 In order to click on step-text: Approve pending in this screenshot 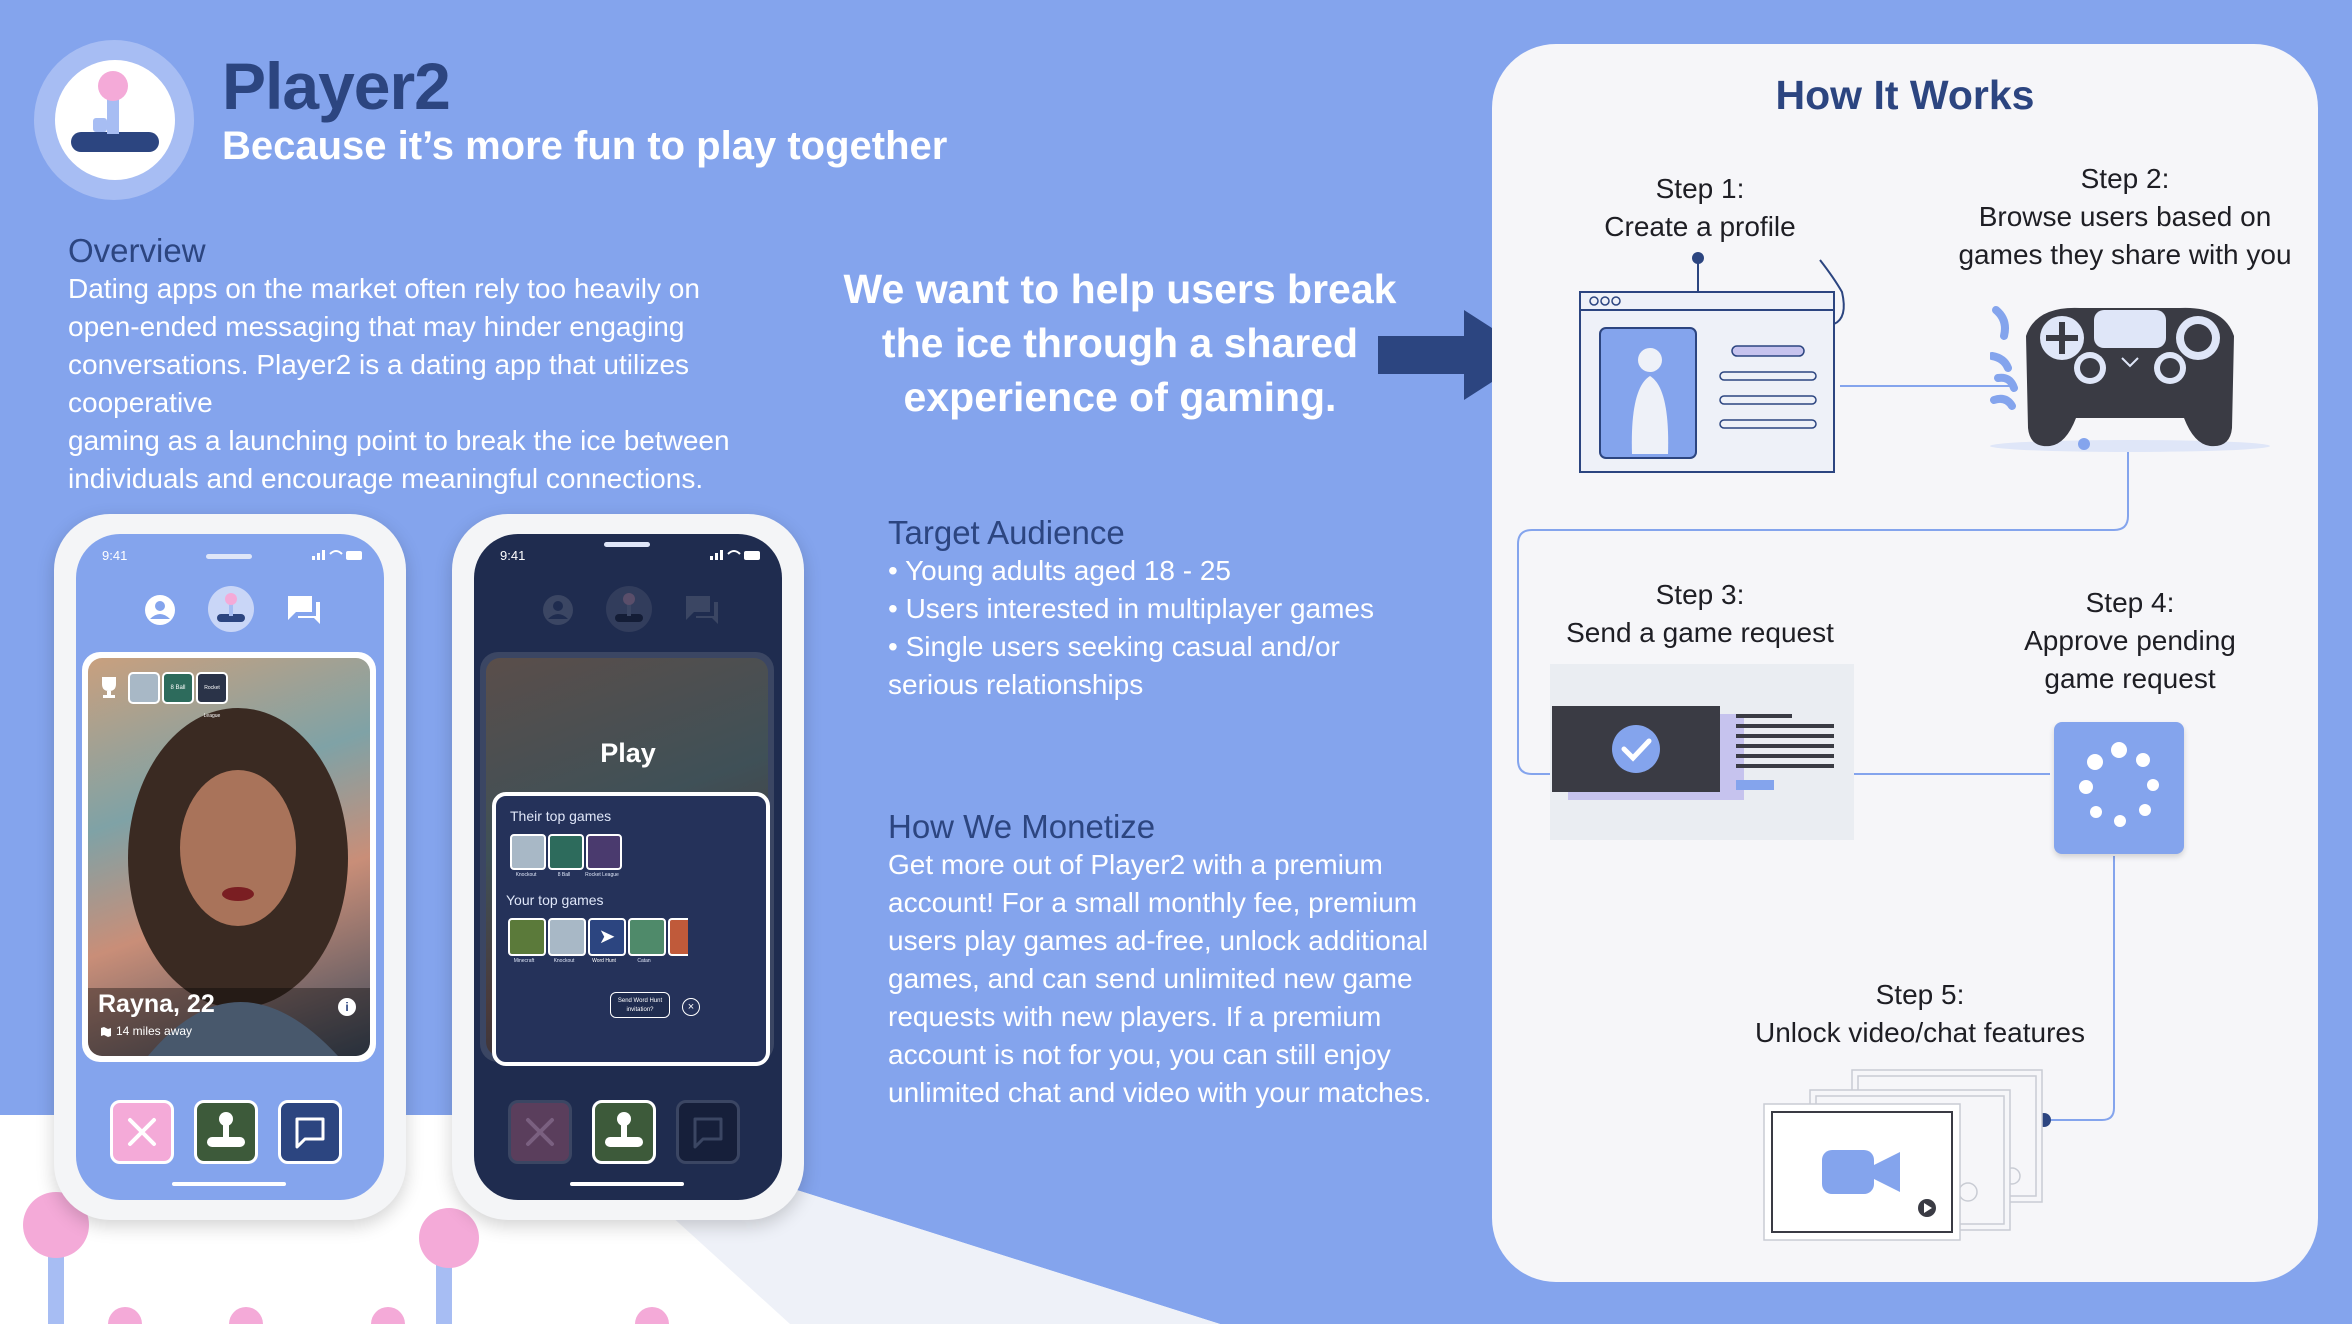, I will do `click(2130, 640)`.